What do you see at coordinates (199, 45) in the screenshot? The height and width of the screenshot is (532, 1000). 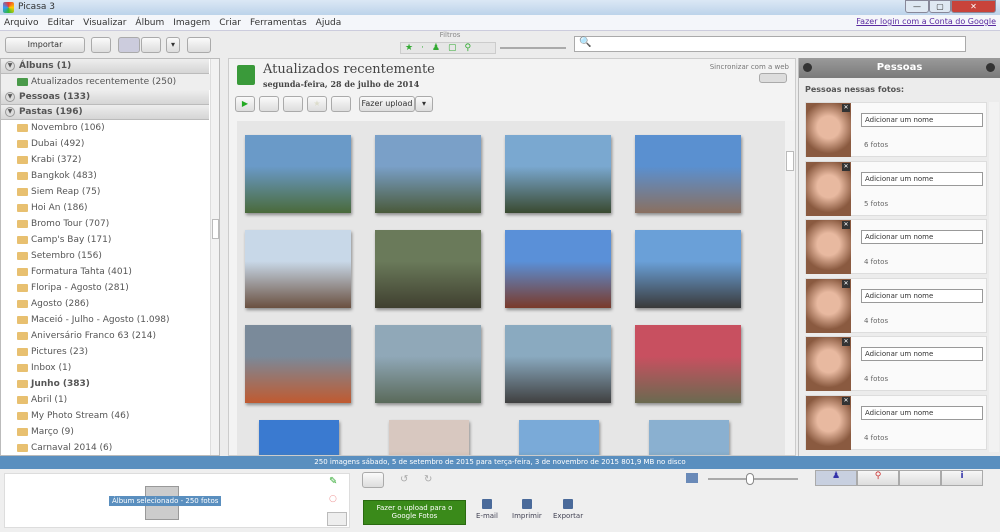 I see `people-button` at bounding box center [199, 45].